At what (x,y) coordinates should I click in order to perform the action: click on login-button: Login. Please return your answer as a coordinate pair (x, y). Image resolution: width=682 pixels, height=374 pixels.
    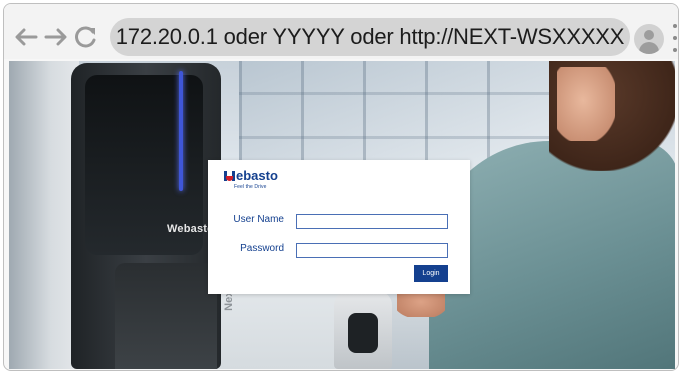
    Looking at the image, I should click on (431, 273).